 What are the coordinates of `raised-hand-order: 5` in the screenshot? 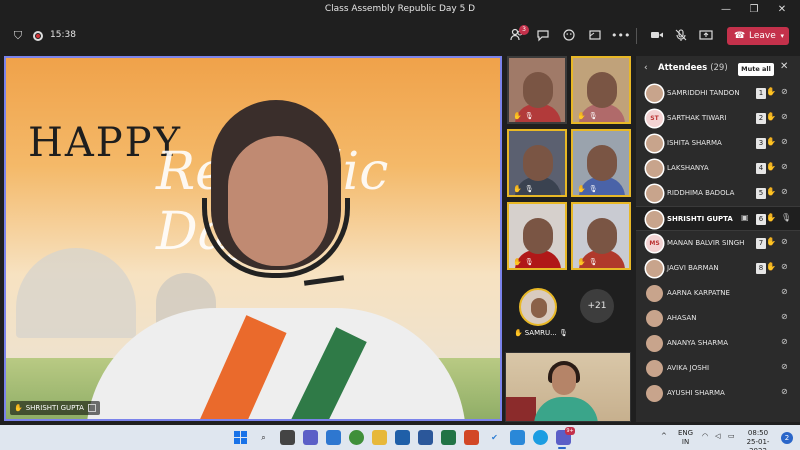 It's located at (761, 193).